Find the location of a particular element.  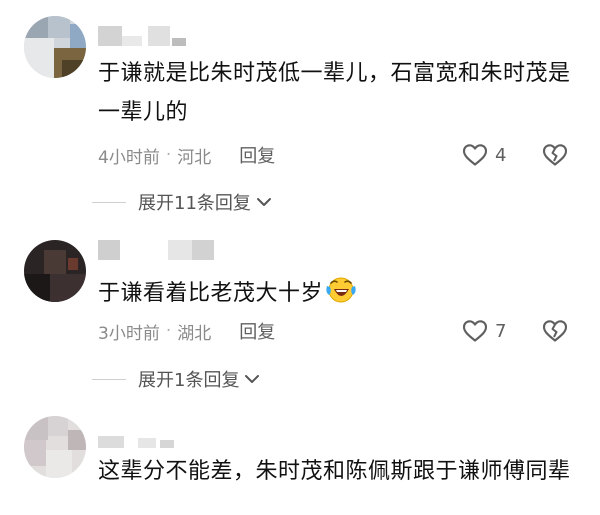

like-button: 4 is located at coordinates (484, 155).